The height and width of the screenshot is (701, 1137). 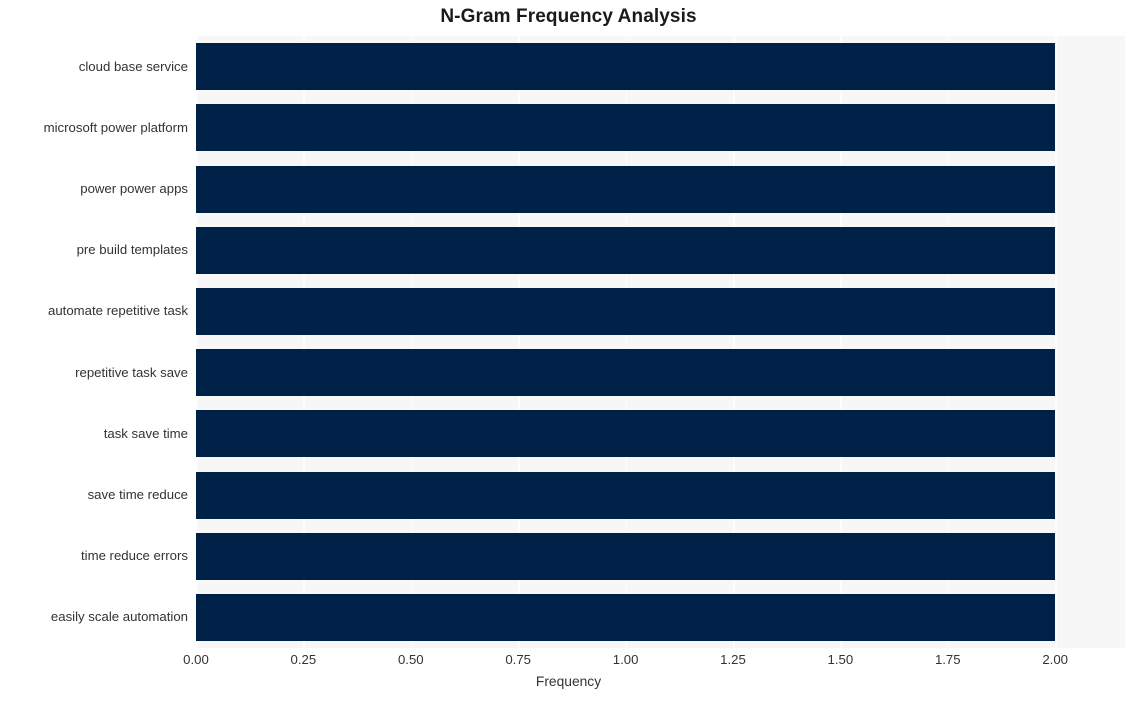 I want to click on y-axis-tick-label: repetitive task save, so click(x=131, y=372).